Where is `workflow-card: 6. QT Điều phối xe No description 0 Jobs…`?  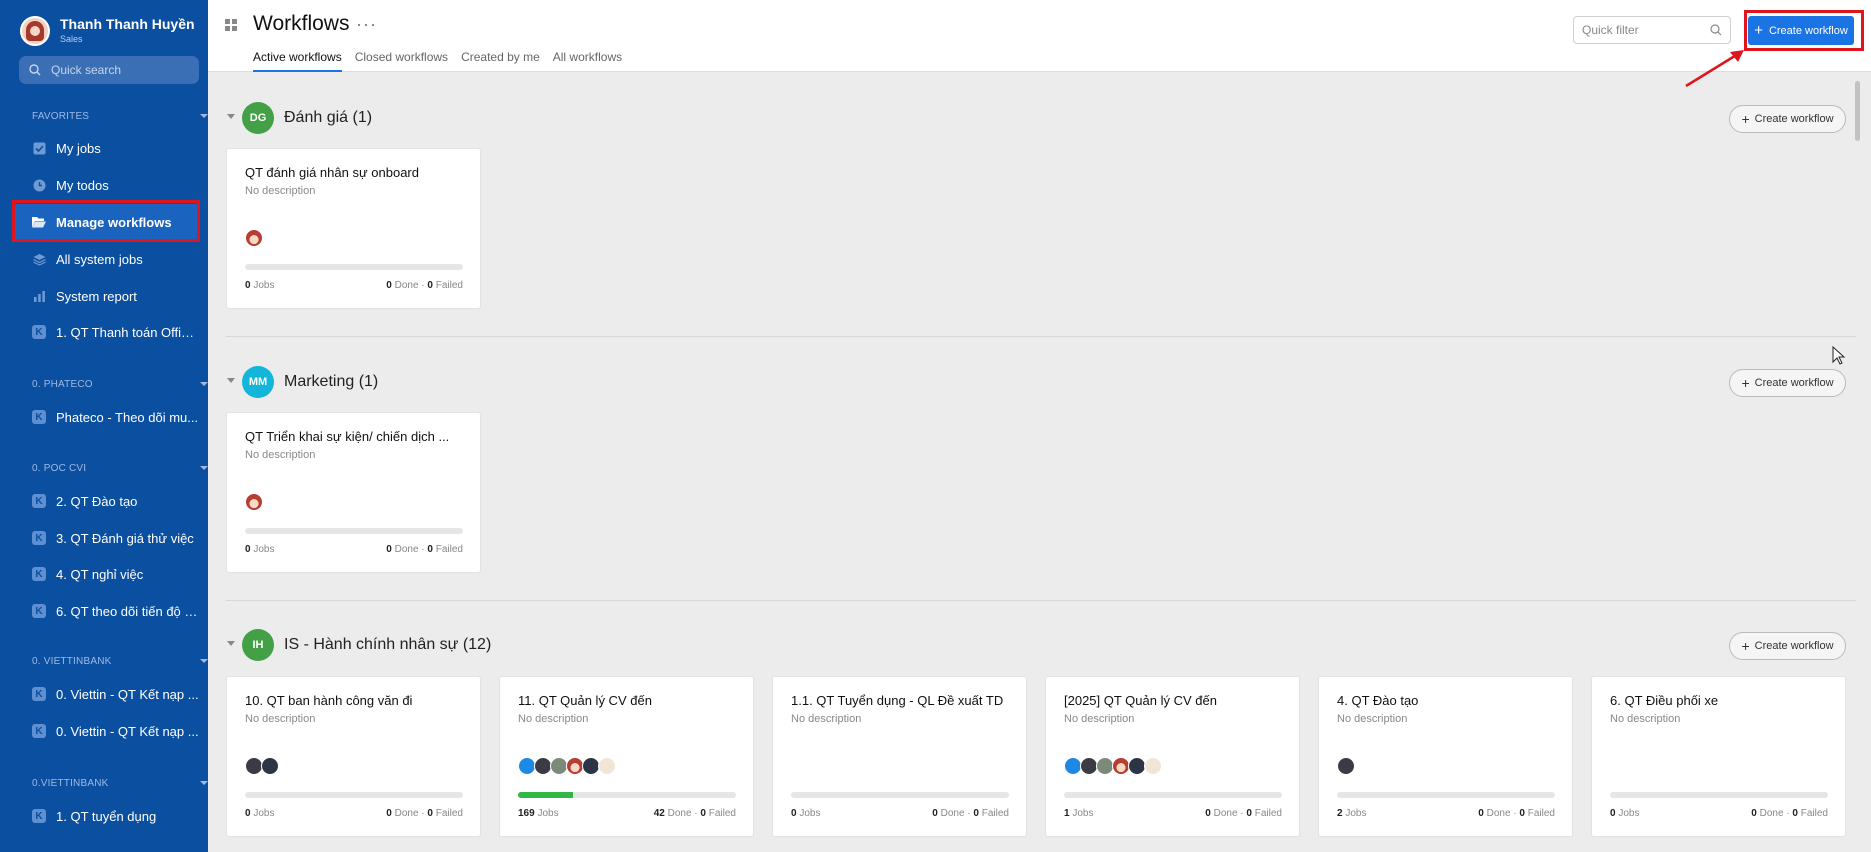
workflow-card: 6. QT Điều phối xe No description 0 Jobs… is located at coordinates (1718, 756).